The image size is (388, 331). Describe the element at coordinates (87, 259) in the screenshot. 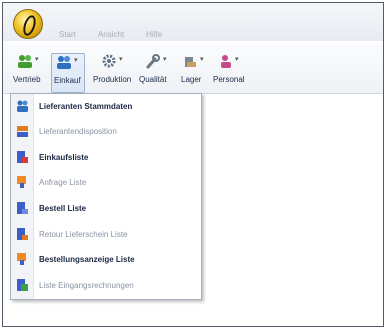

I see `menu-item-label: Bestellungsanzeige Liste` at that location.